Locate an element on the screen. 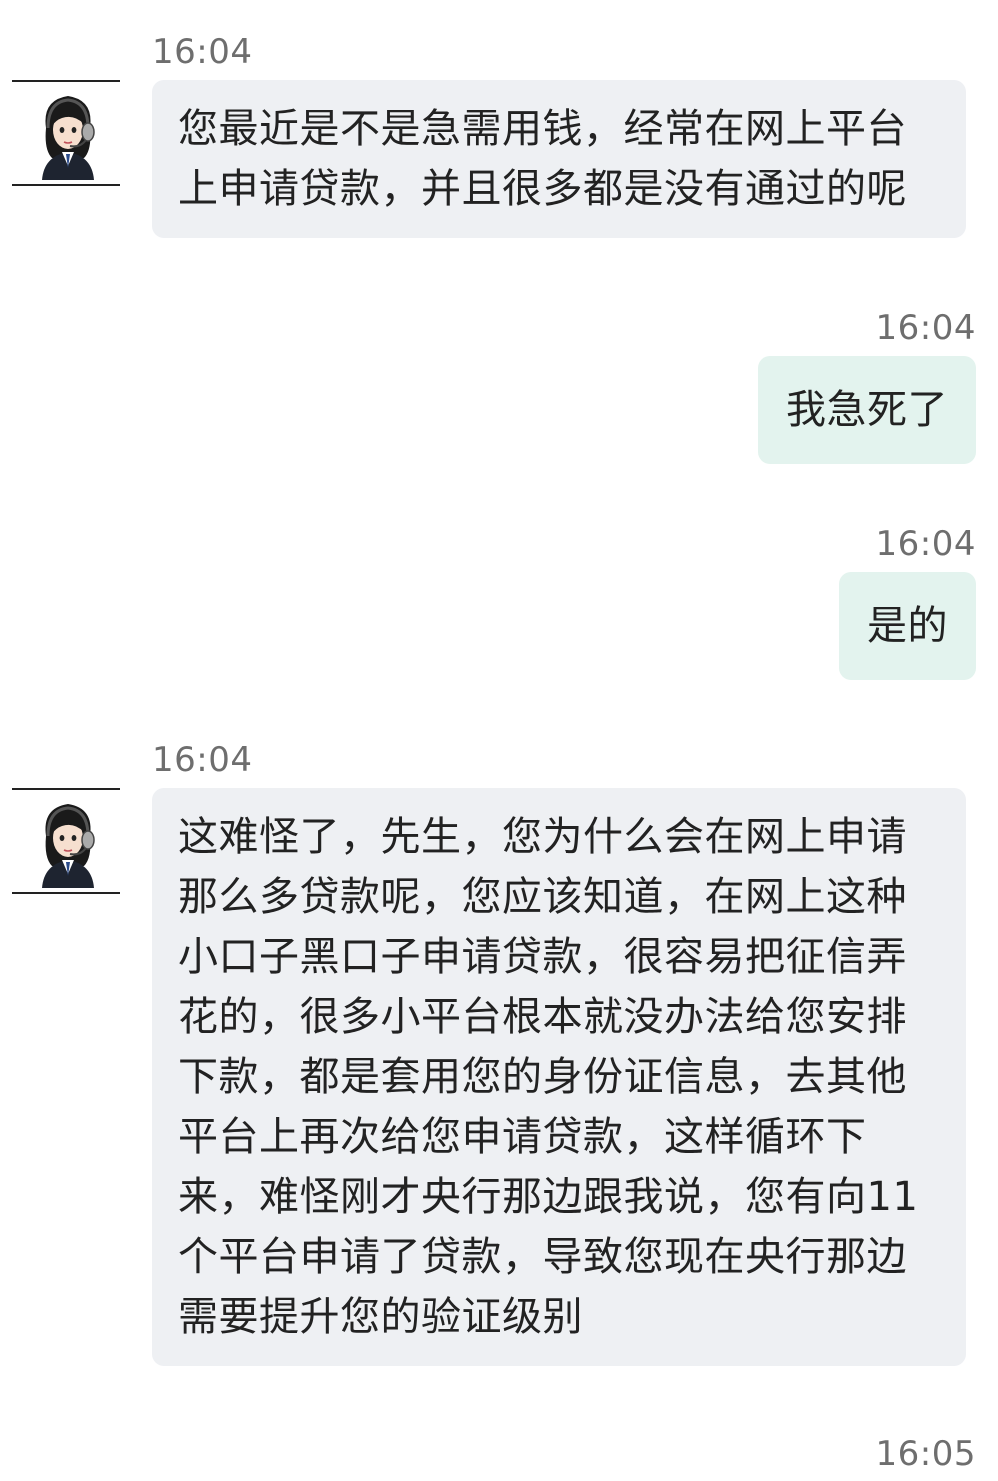 The image size is (998, 1481). message-line: 上申请贷款，并且很多都是没有通过的呢 is located at coordinates (542, 189).